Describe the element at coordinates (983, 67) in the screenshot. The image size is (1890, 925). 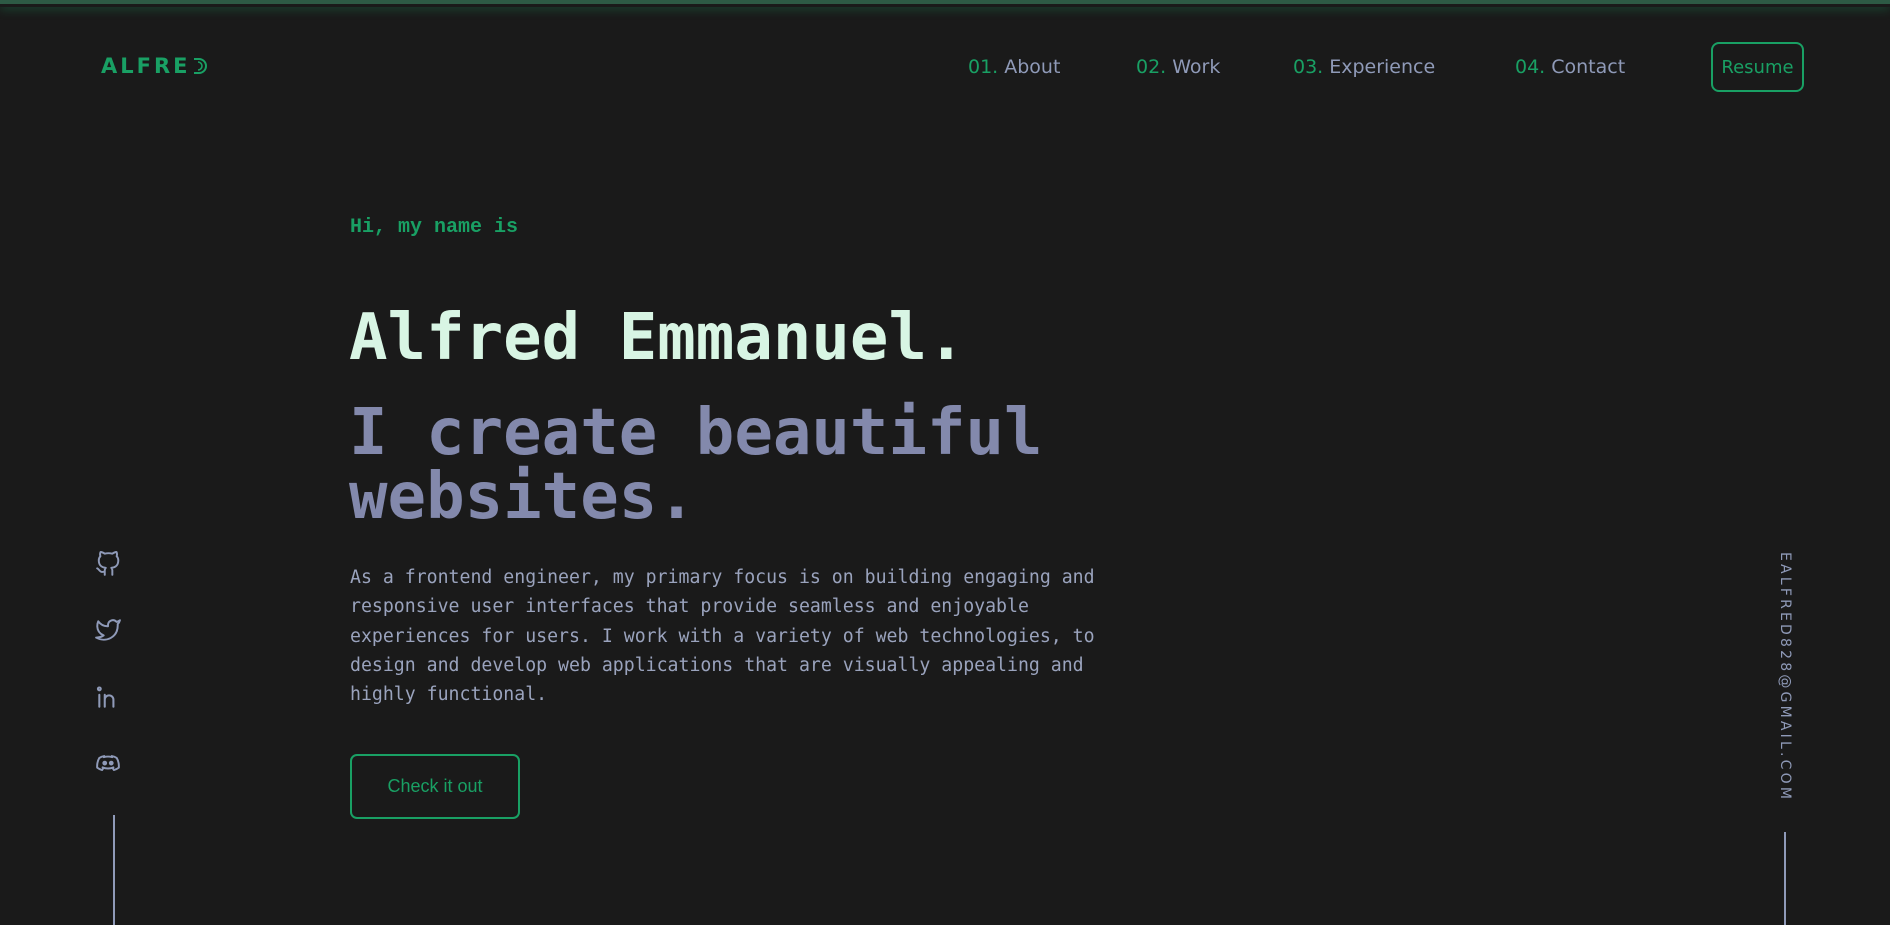
I see `nav-item-number: 01.` at that location.